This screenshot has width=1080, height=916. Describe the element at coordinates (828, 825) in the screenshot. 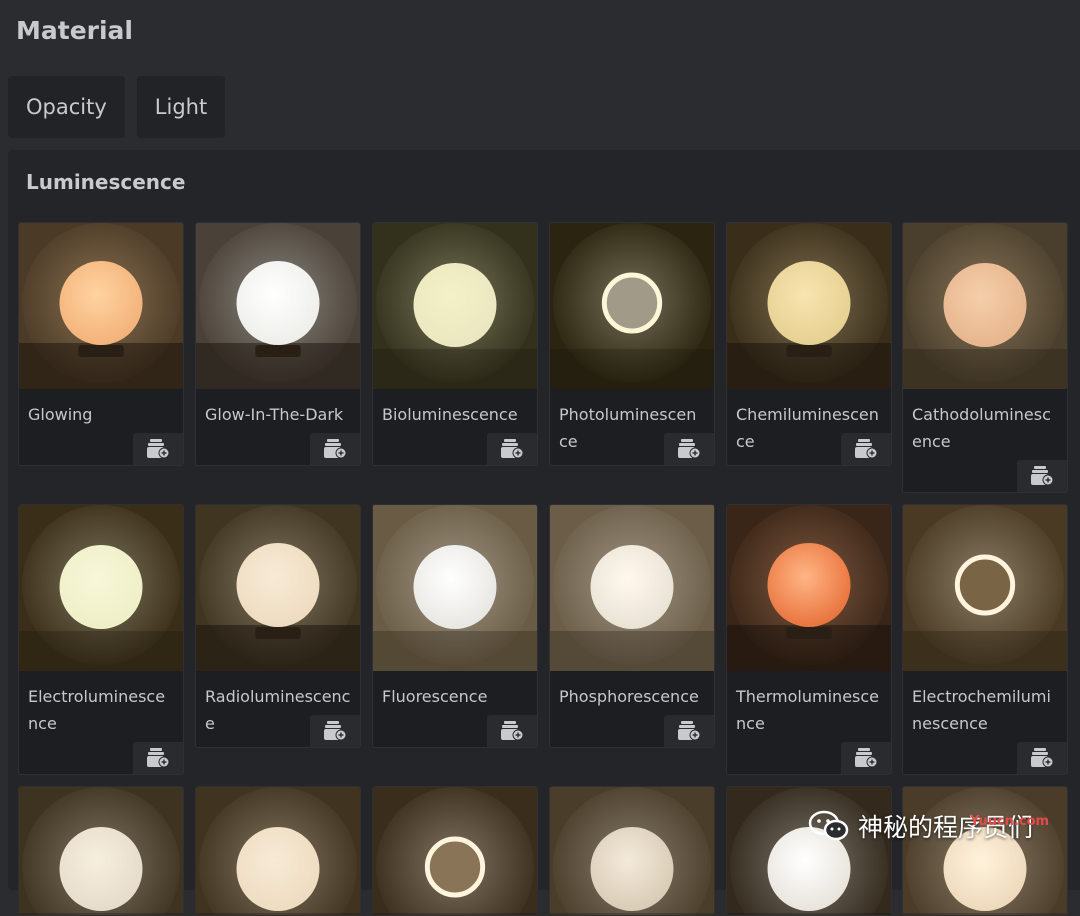

I see `wechat-icon` at that location.